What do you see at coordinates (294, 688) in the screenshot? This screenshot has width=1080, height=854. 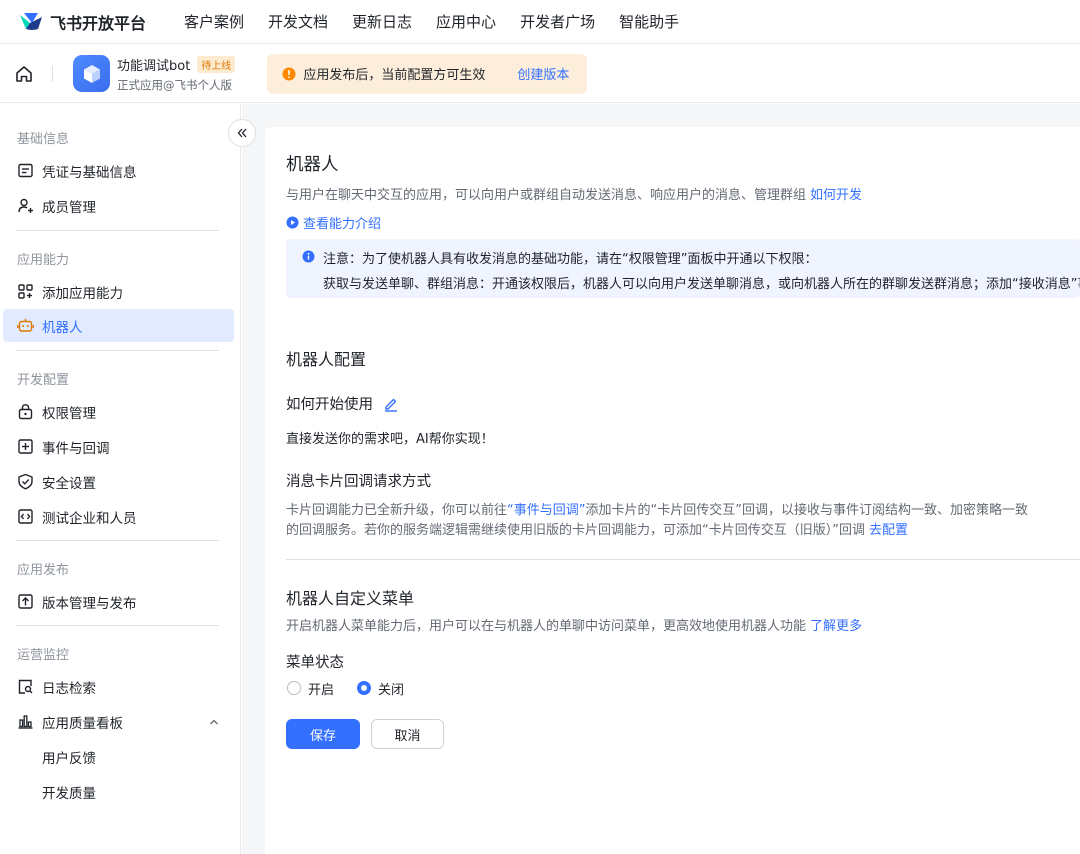 I see `radio-menu-on` at bounding box center [294, 688].